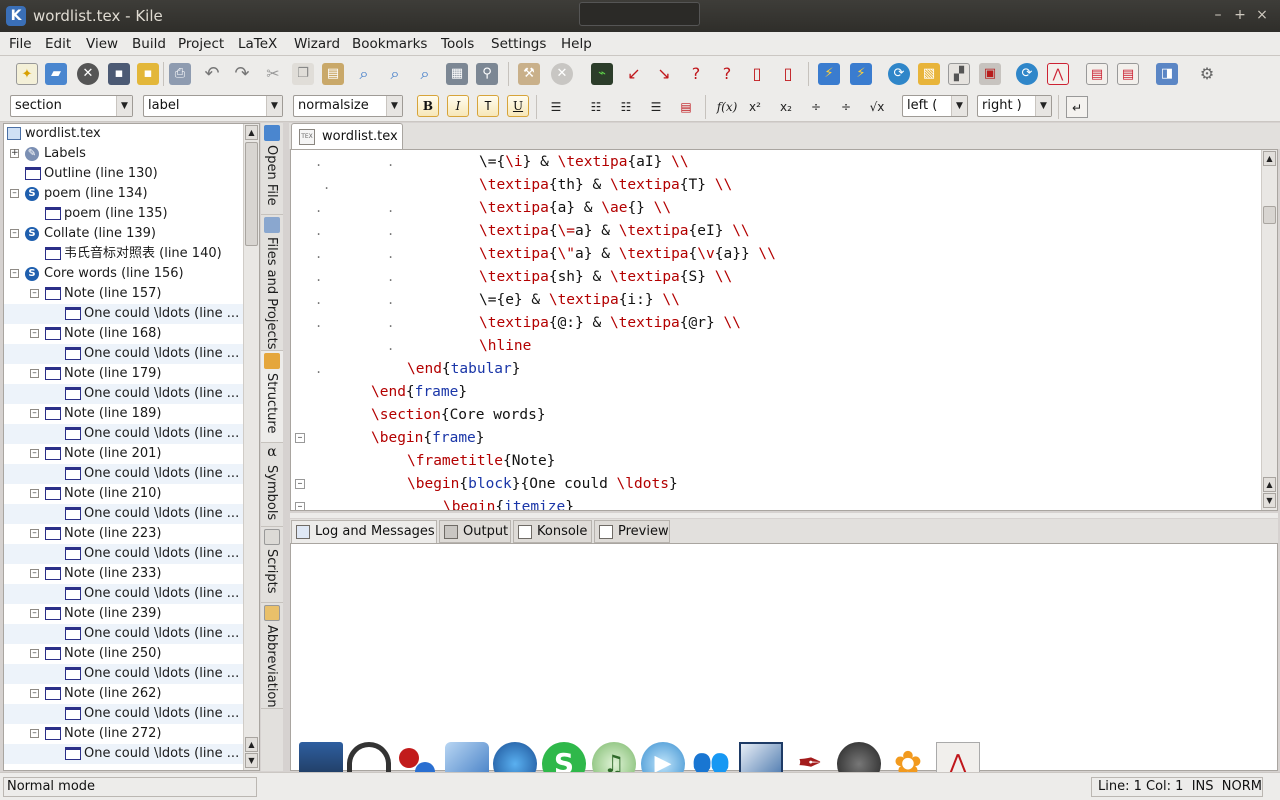 This screenshot has width=1280, height=800. What do you see at coordinates (124, 254) in the screenshot?
I see `tree-item-frame: 韦氏音标对照表 (line 140)` at bounding box center [124, 254].